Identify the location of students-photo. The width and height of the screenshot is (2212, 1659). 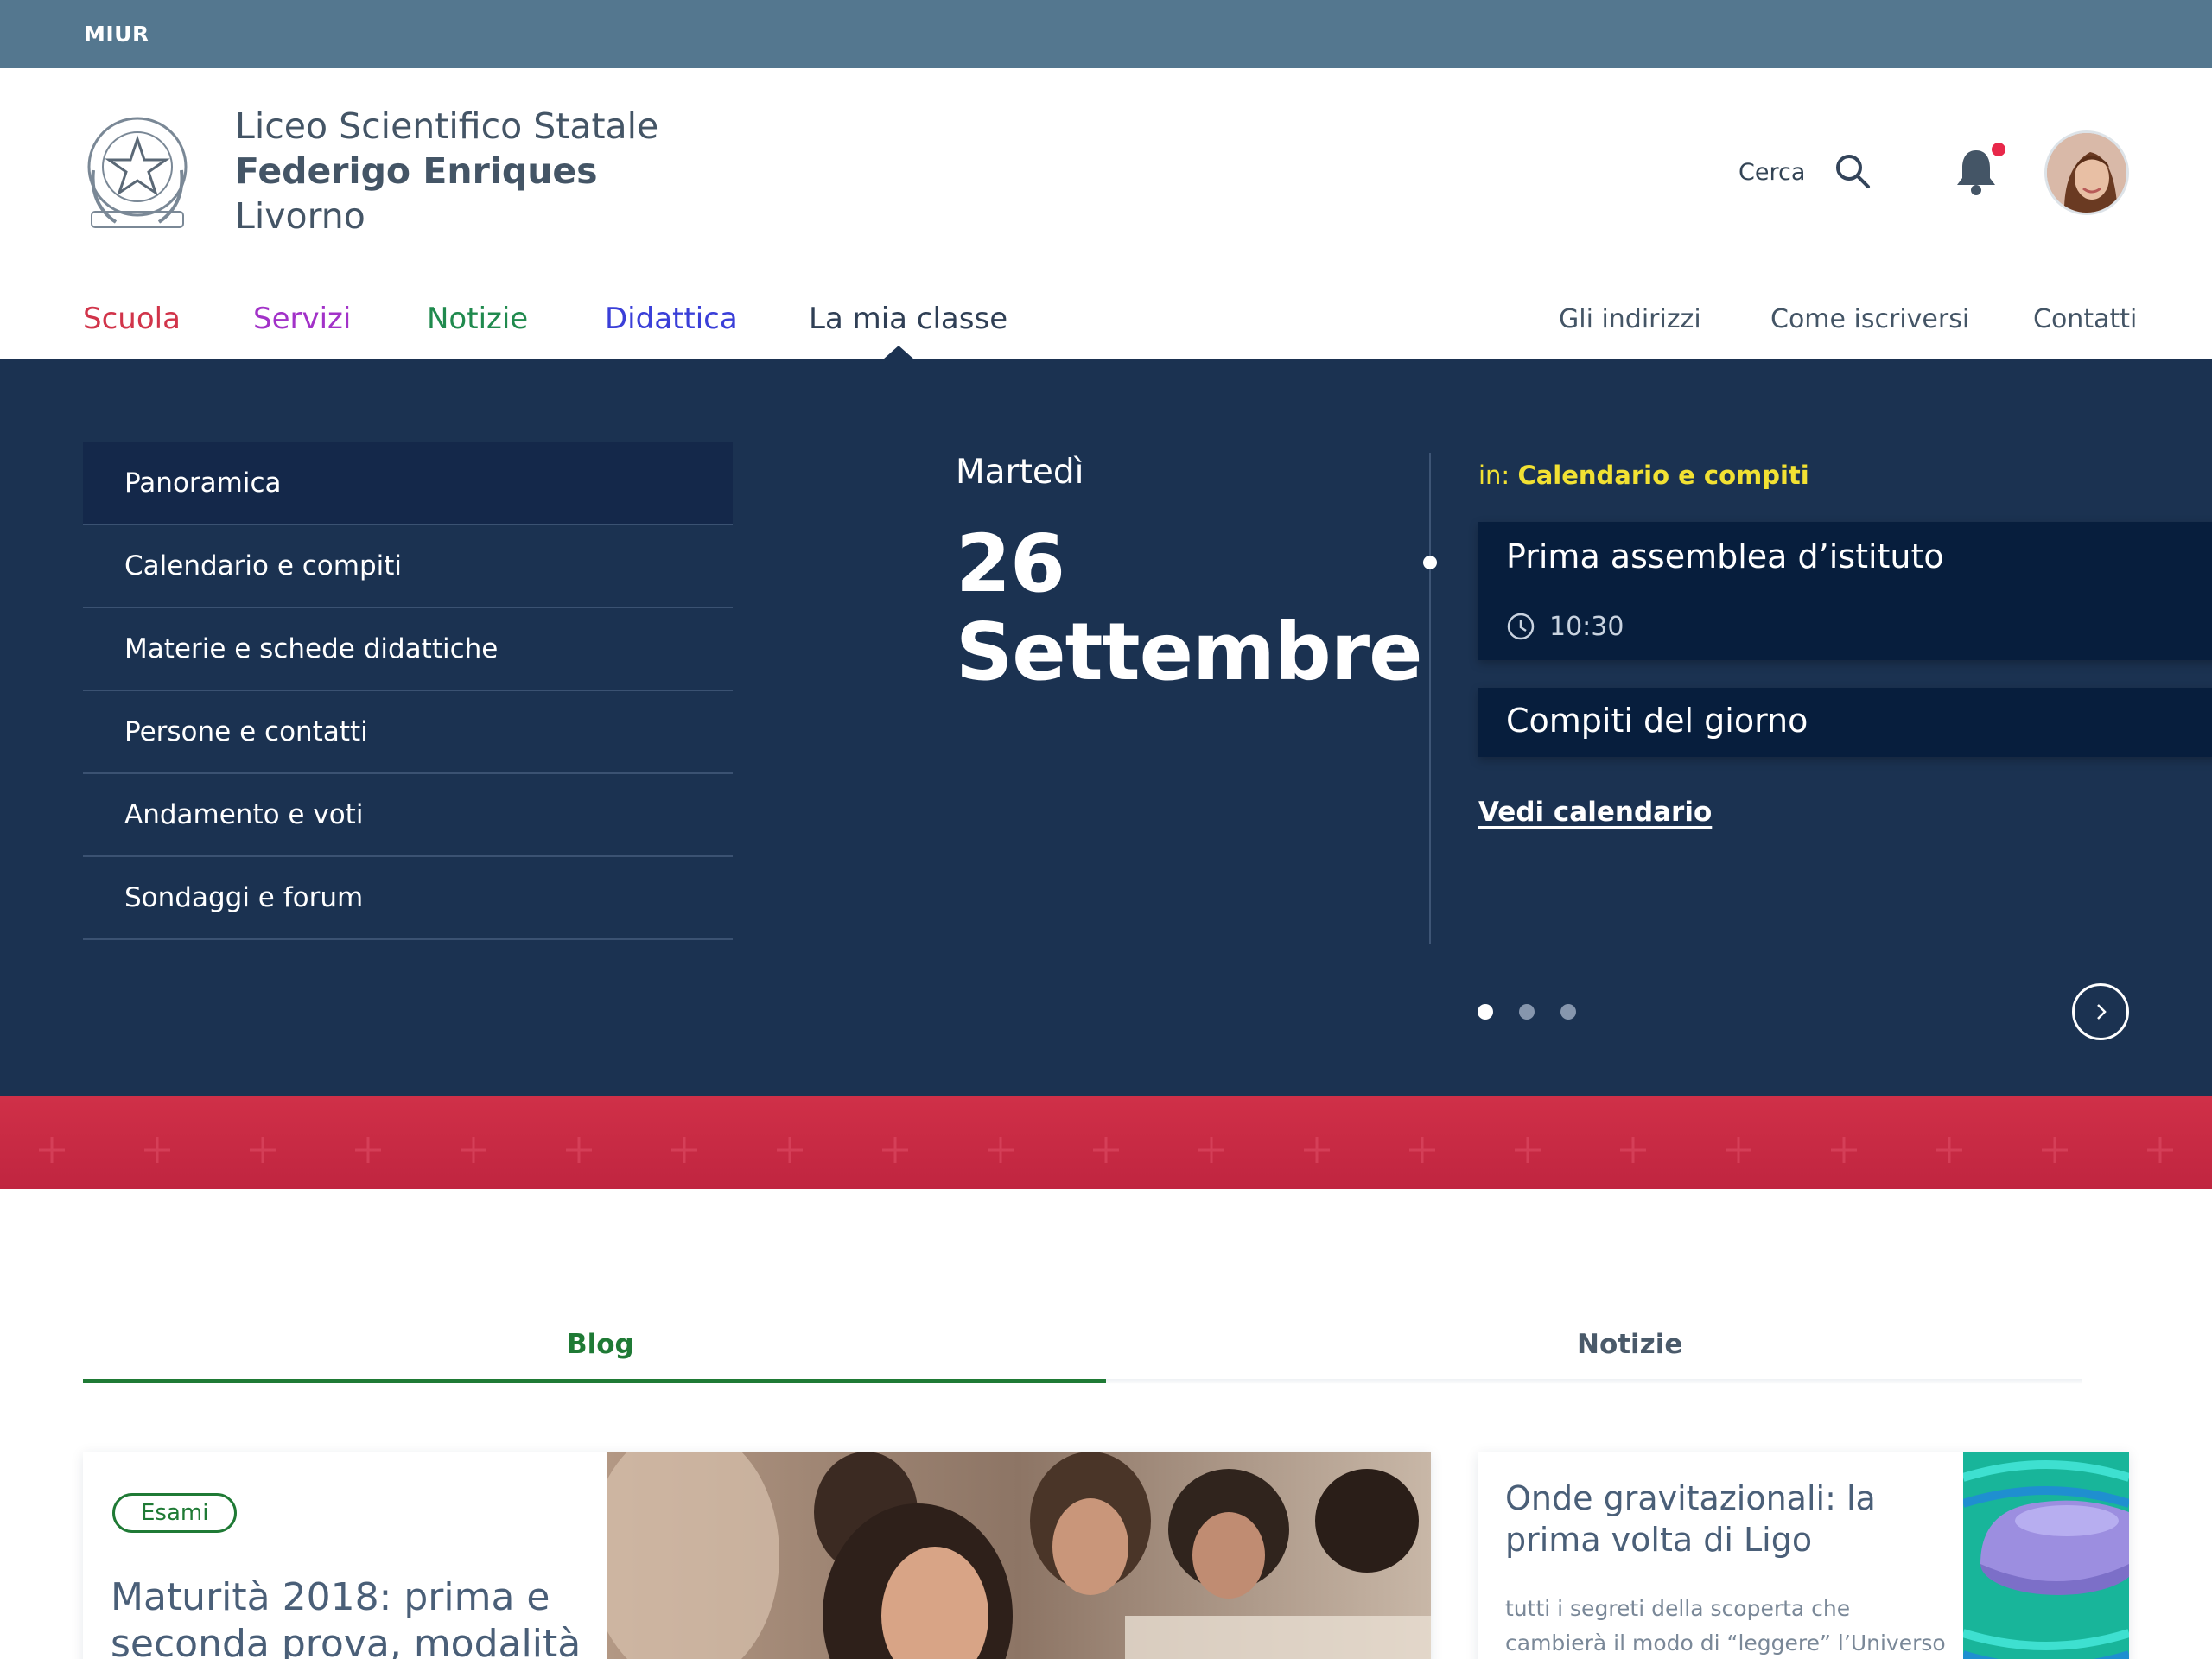
(1019, 1555).